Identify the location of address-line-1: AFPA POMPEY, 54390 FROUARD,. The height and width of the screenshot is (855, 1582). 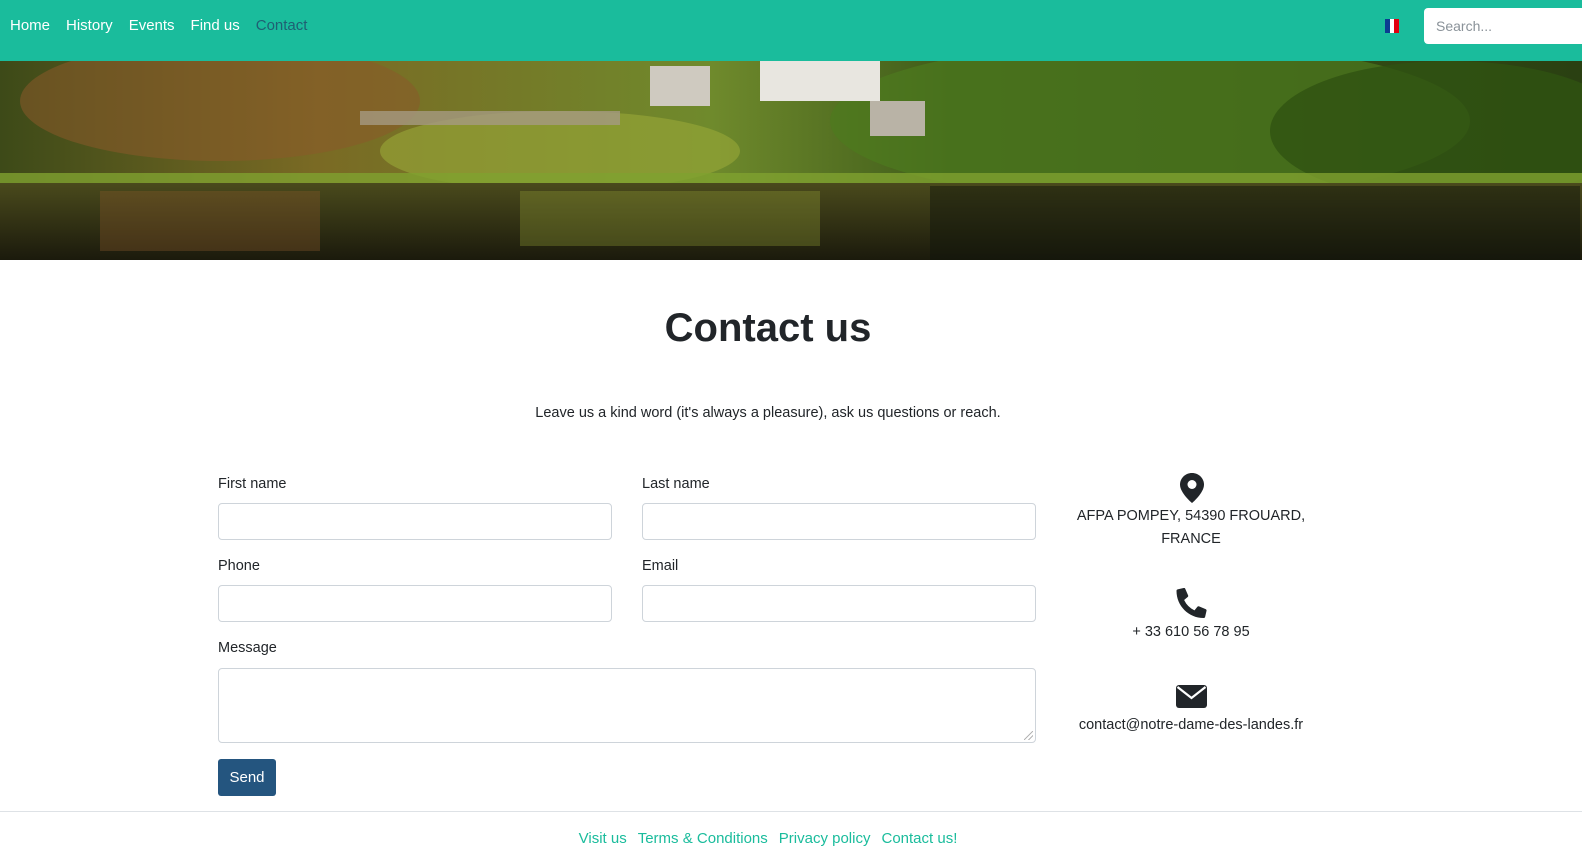
(1191, 516).